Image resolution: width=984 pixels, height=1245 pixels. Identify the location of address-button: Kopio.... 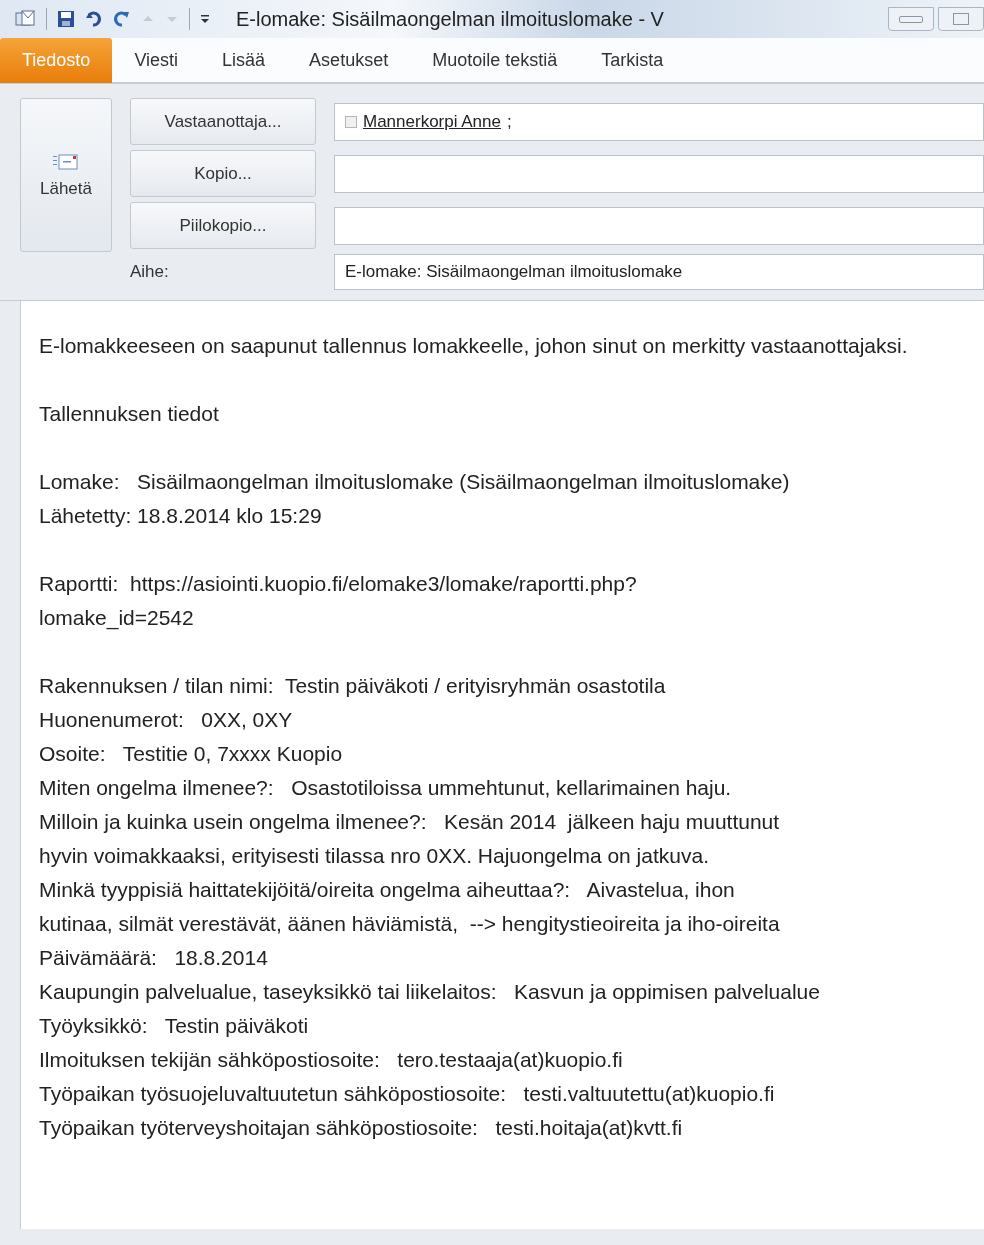
(223, 173).